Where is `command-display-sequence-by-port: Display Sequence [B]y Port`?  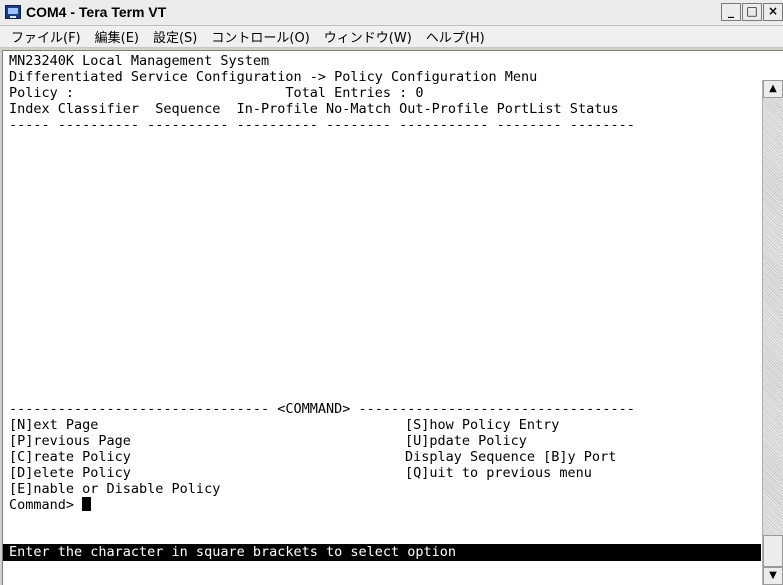 command-display-sequence-by-port: Display Sequence [B]y Port is located at coordinates (511, 457).